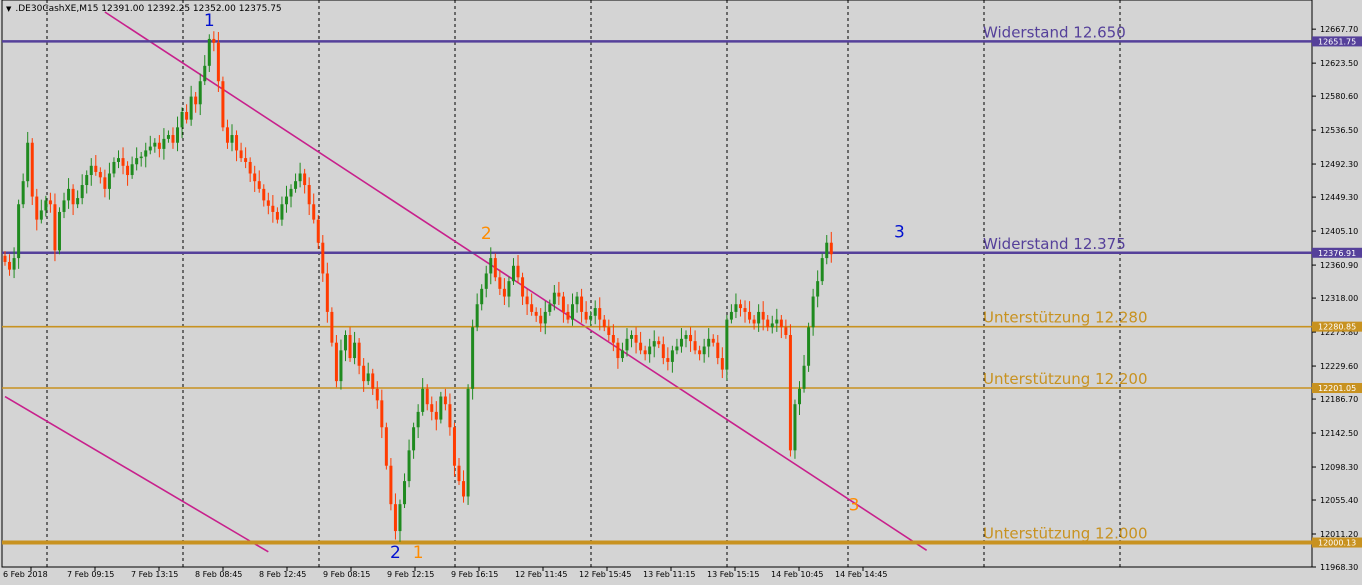 The image size is (1362, 585). What do you see at coordinates (474, 574) in the screenshot?
I see `x-tick-label: 9 Feb 16:15` at bounding box center [474, 574].